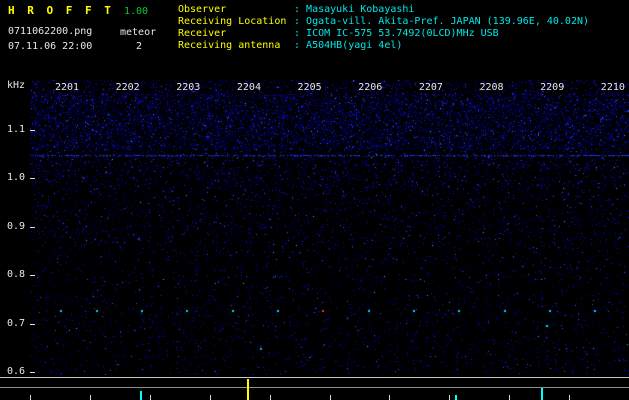 The height and width of the screenshot is (400, 629). I want to click on y-tick-label: 1.0, so click(15, 178).